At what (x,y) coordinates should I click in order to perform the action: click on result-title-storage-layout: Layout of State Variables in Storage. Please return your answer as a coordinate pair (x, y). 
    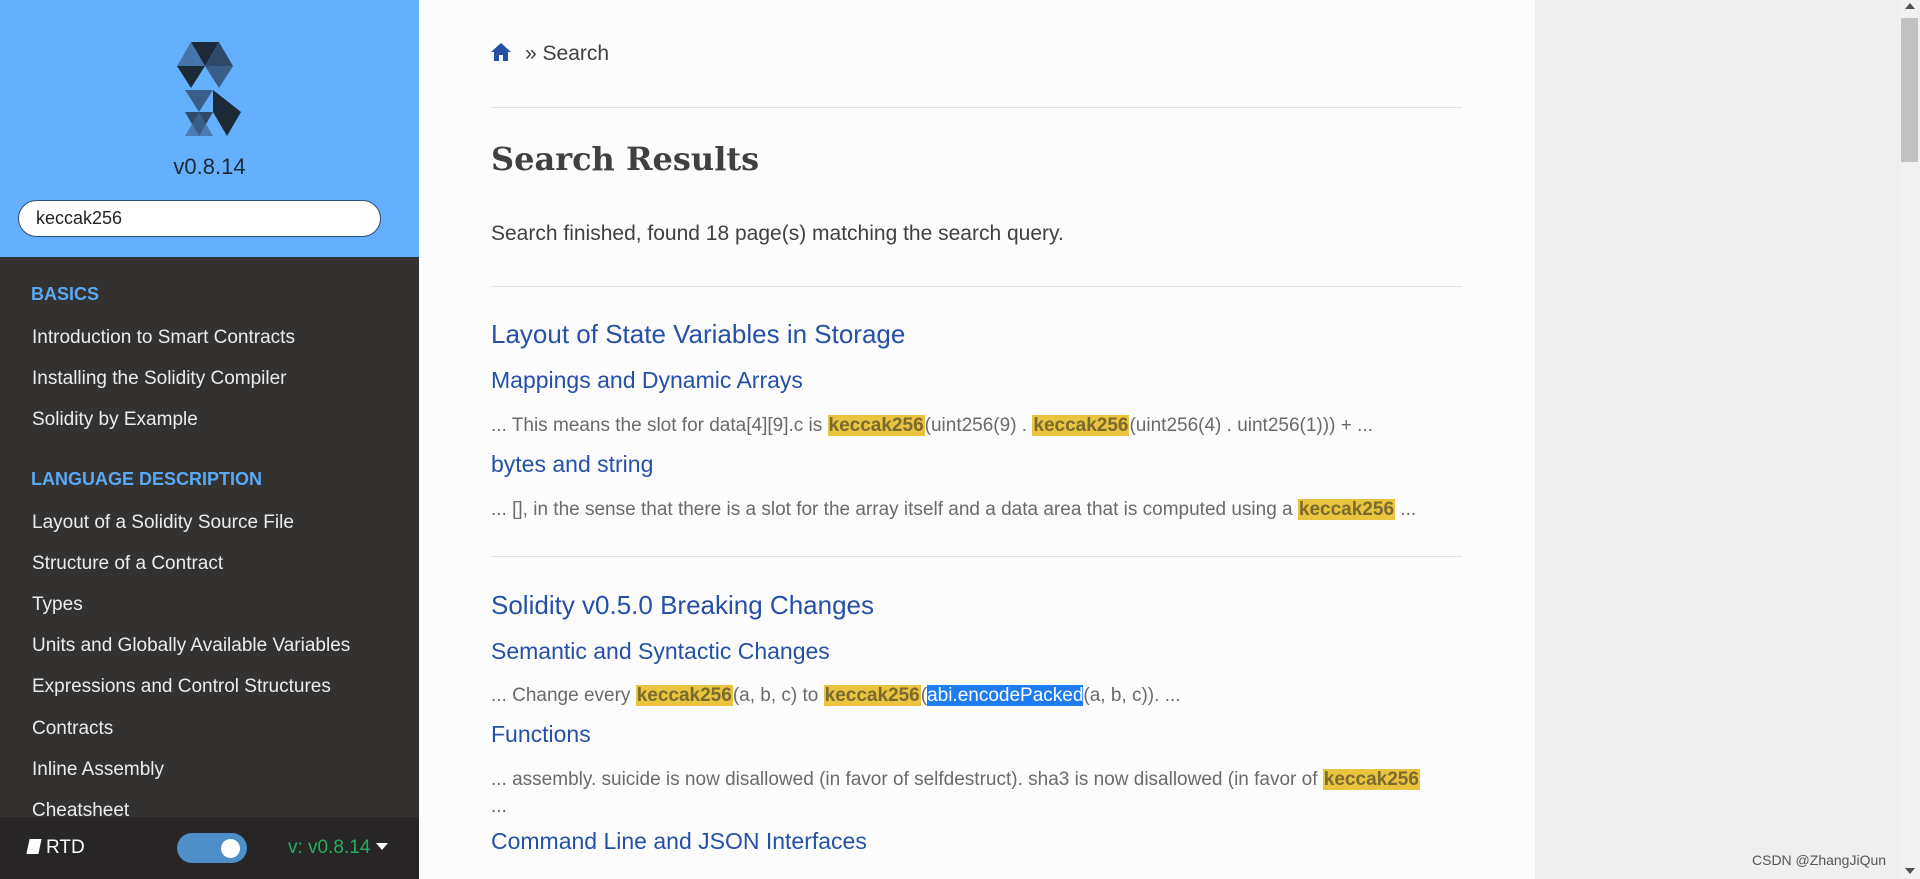
    Looking at the image, I should click on (698, 334).